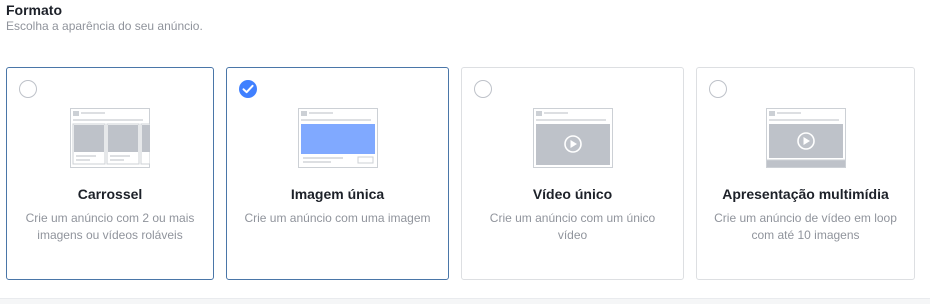  I want to click on format-title: Vídeo único, so click(572, 194).